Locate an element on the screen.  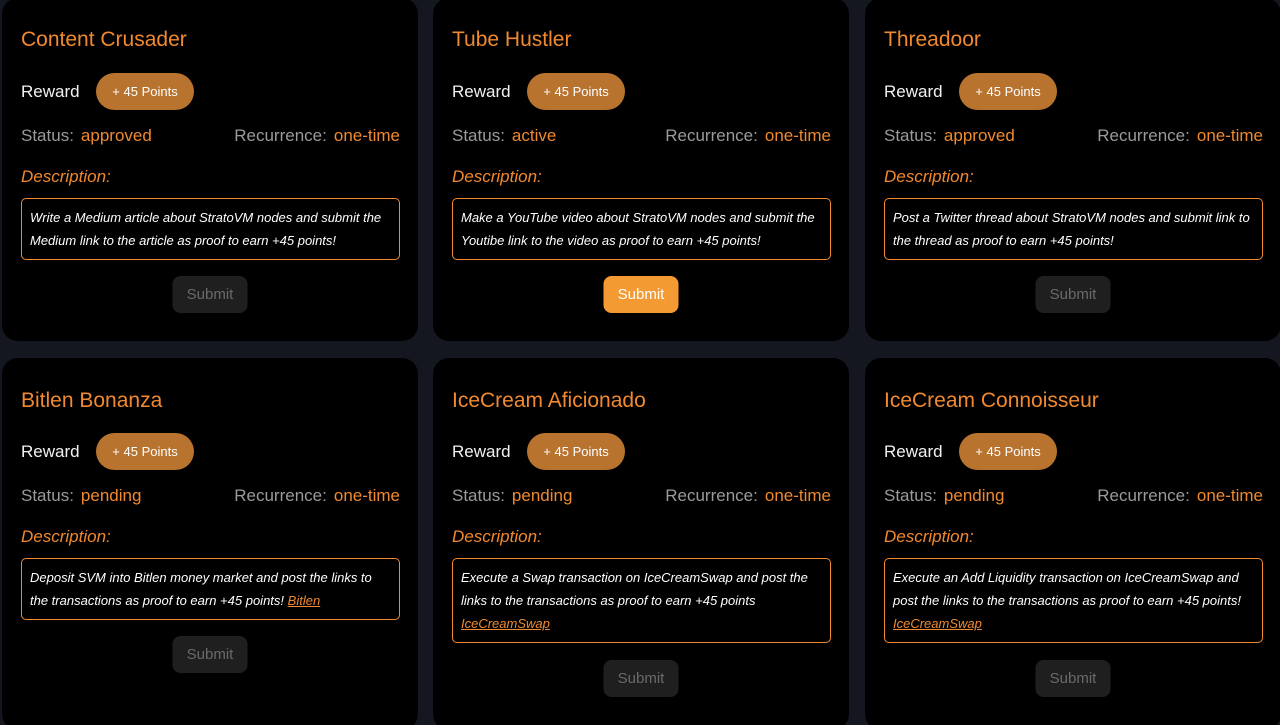
status-value: active is located at coordinates (534, 135).